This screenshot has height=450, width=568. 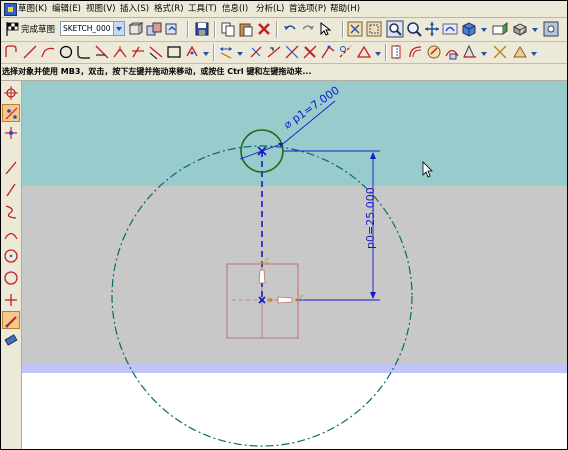 I want to click on menu-information: 信息(I), so click(x=235, y=9).